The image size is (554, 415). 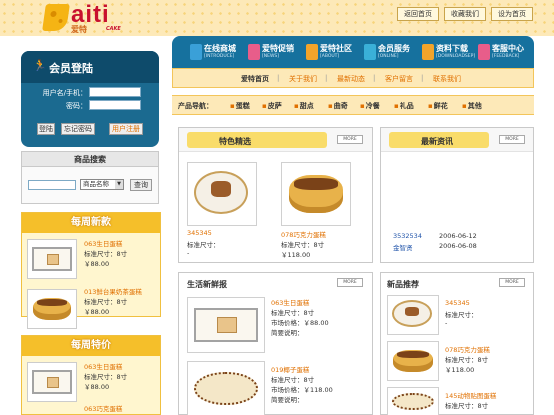 What do you see at coordinates (115, 92) in the screenshot?
I see `username-input` at bounding box center [115, 92].